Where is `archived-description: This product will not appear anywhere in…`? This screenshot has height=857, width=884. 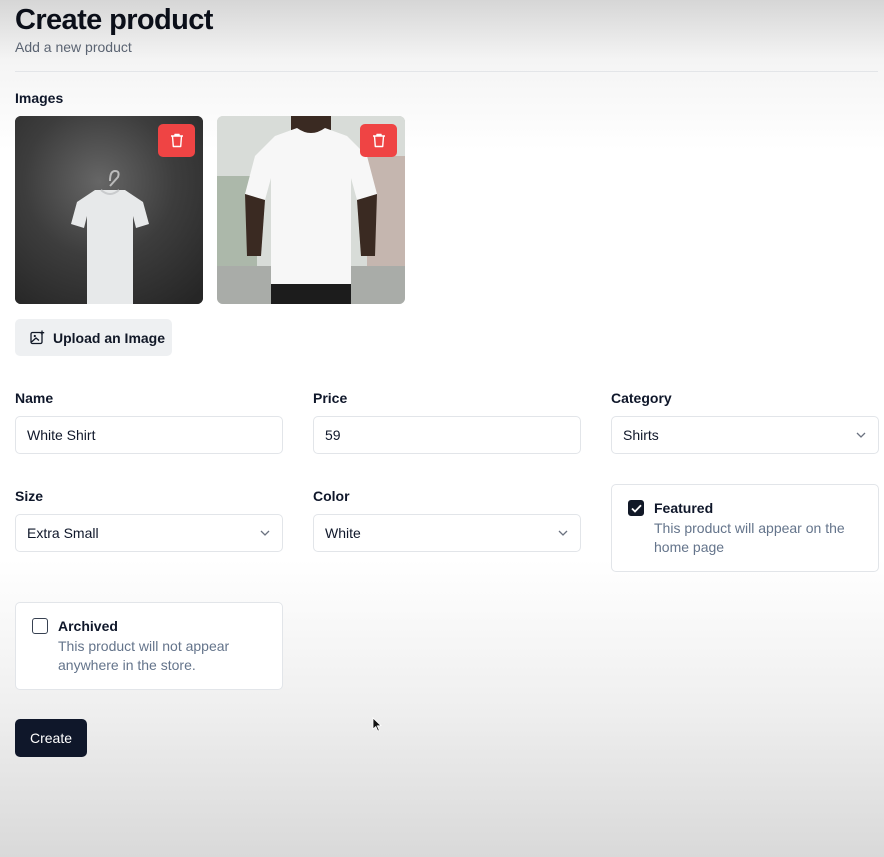
archived-description: This product will not appear anywhere in… is located at coordinates (144, 655).